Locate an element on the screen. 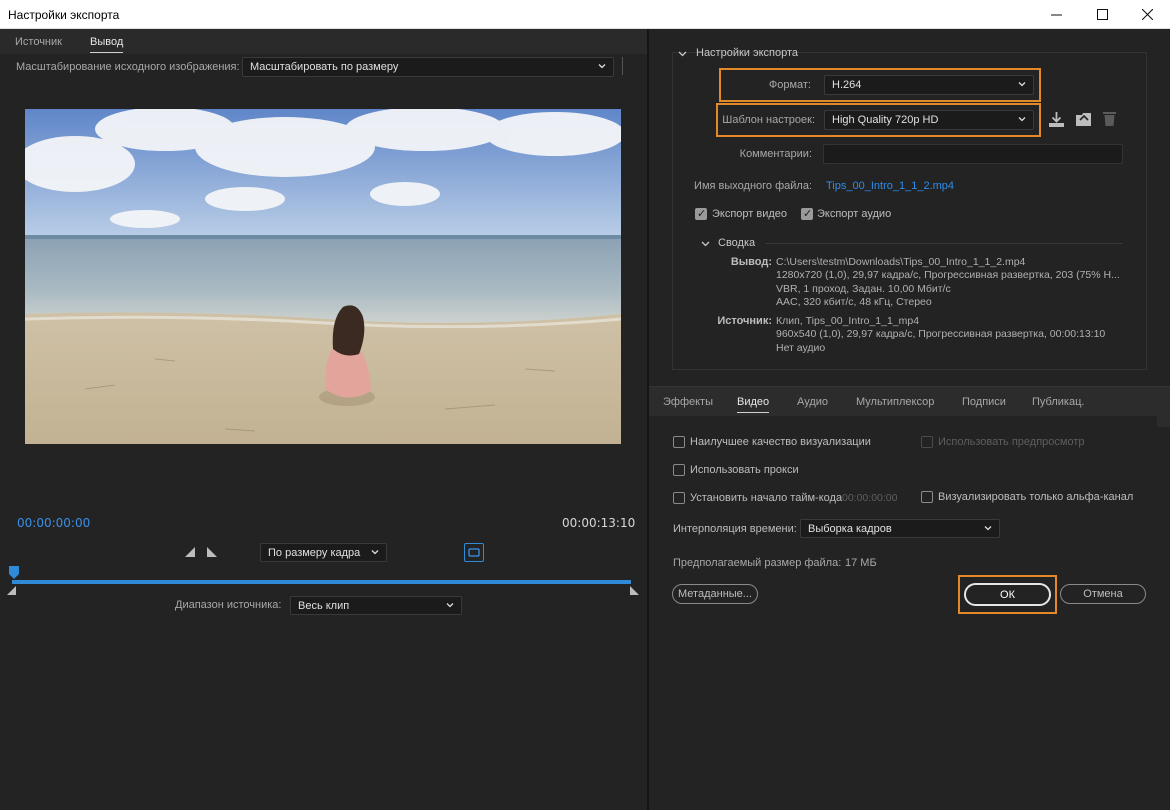 This screenshot has height=810, width=1170. format-label: Формат: is located at coordinates (789, 85).